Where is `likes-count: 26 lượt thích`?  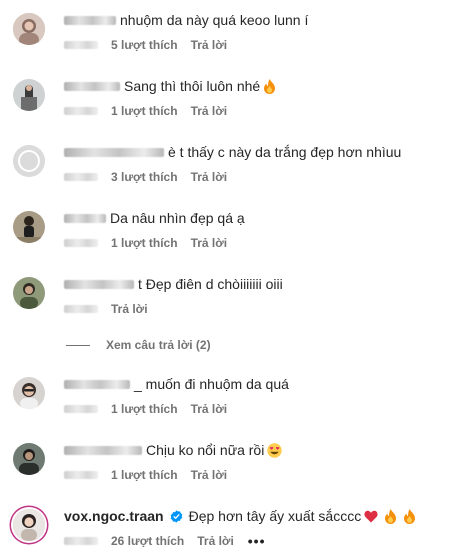 likes-count: 26 lượt thích is located at coordinates (147, 541).